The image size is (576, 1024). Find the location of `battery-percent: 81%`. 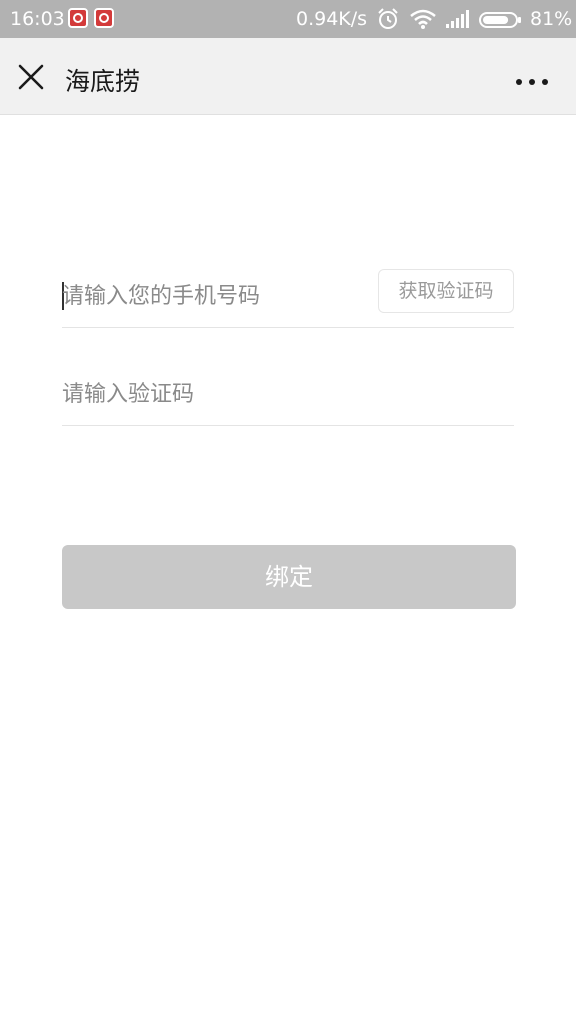

battery-percent: 81% is located at coordinates (551, 19).